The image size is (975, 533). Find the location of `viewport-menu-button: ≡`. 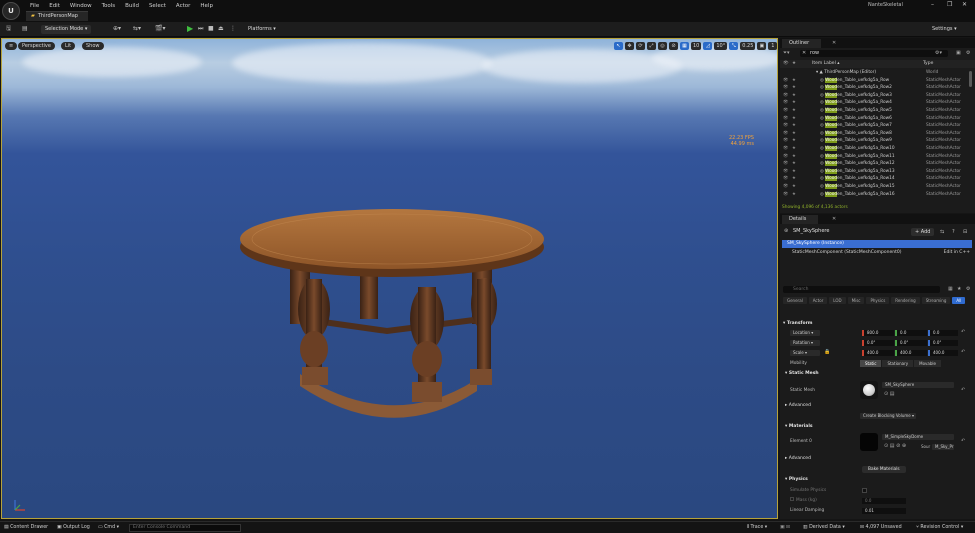

viewport-menu-button: ≡ is located at coordinates (11, 46).